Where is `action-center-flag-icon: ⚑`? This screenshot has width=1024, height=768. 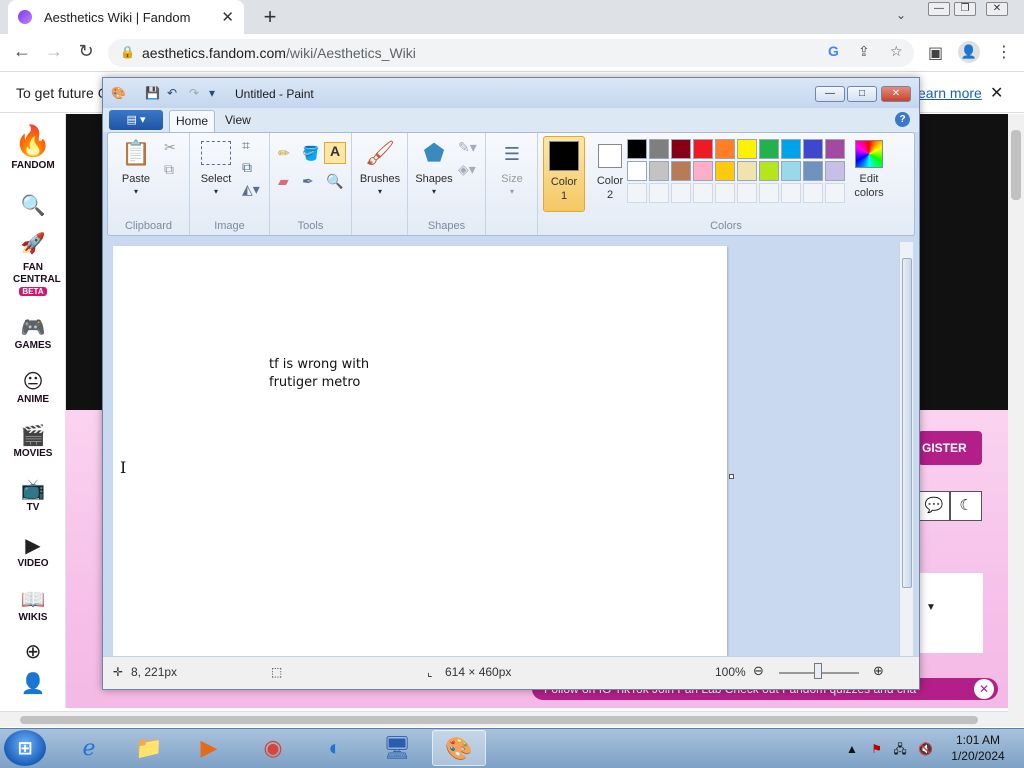
action-center-flag-icon: ⚑ is located at coordinates (876, 749).